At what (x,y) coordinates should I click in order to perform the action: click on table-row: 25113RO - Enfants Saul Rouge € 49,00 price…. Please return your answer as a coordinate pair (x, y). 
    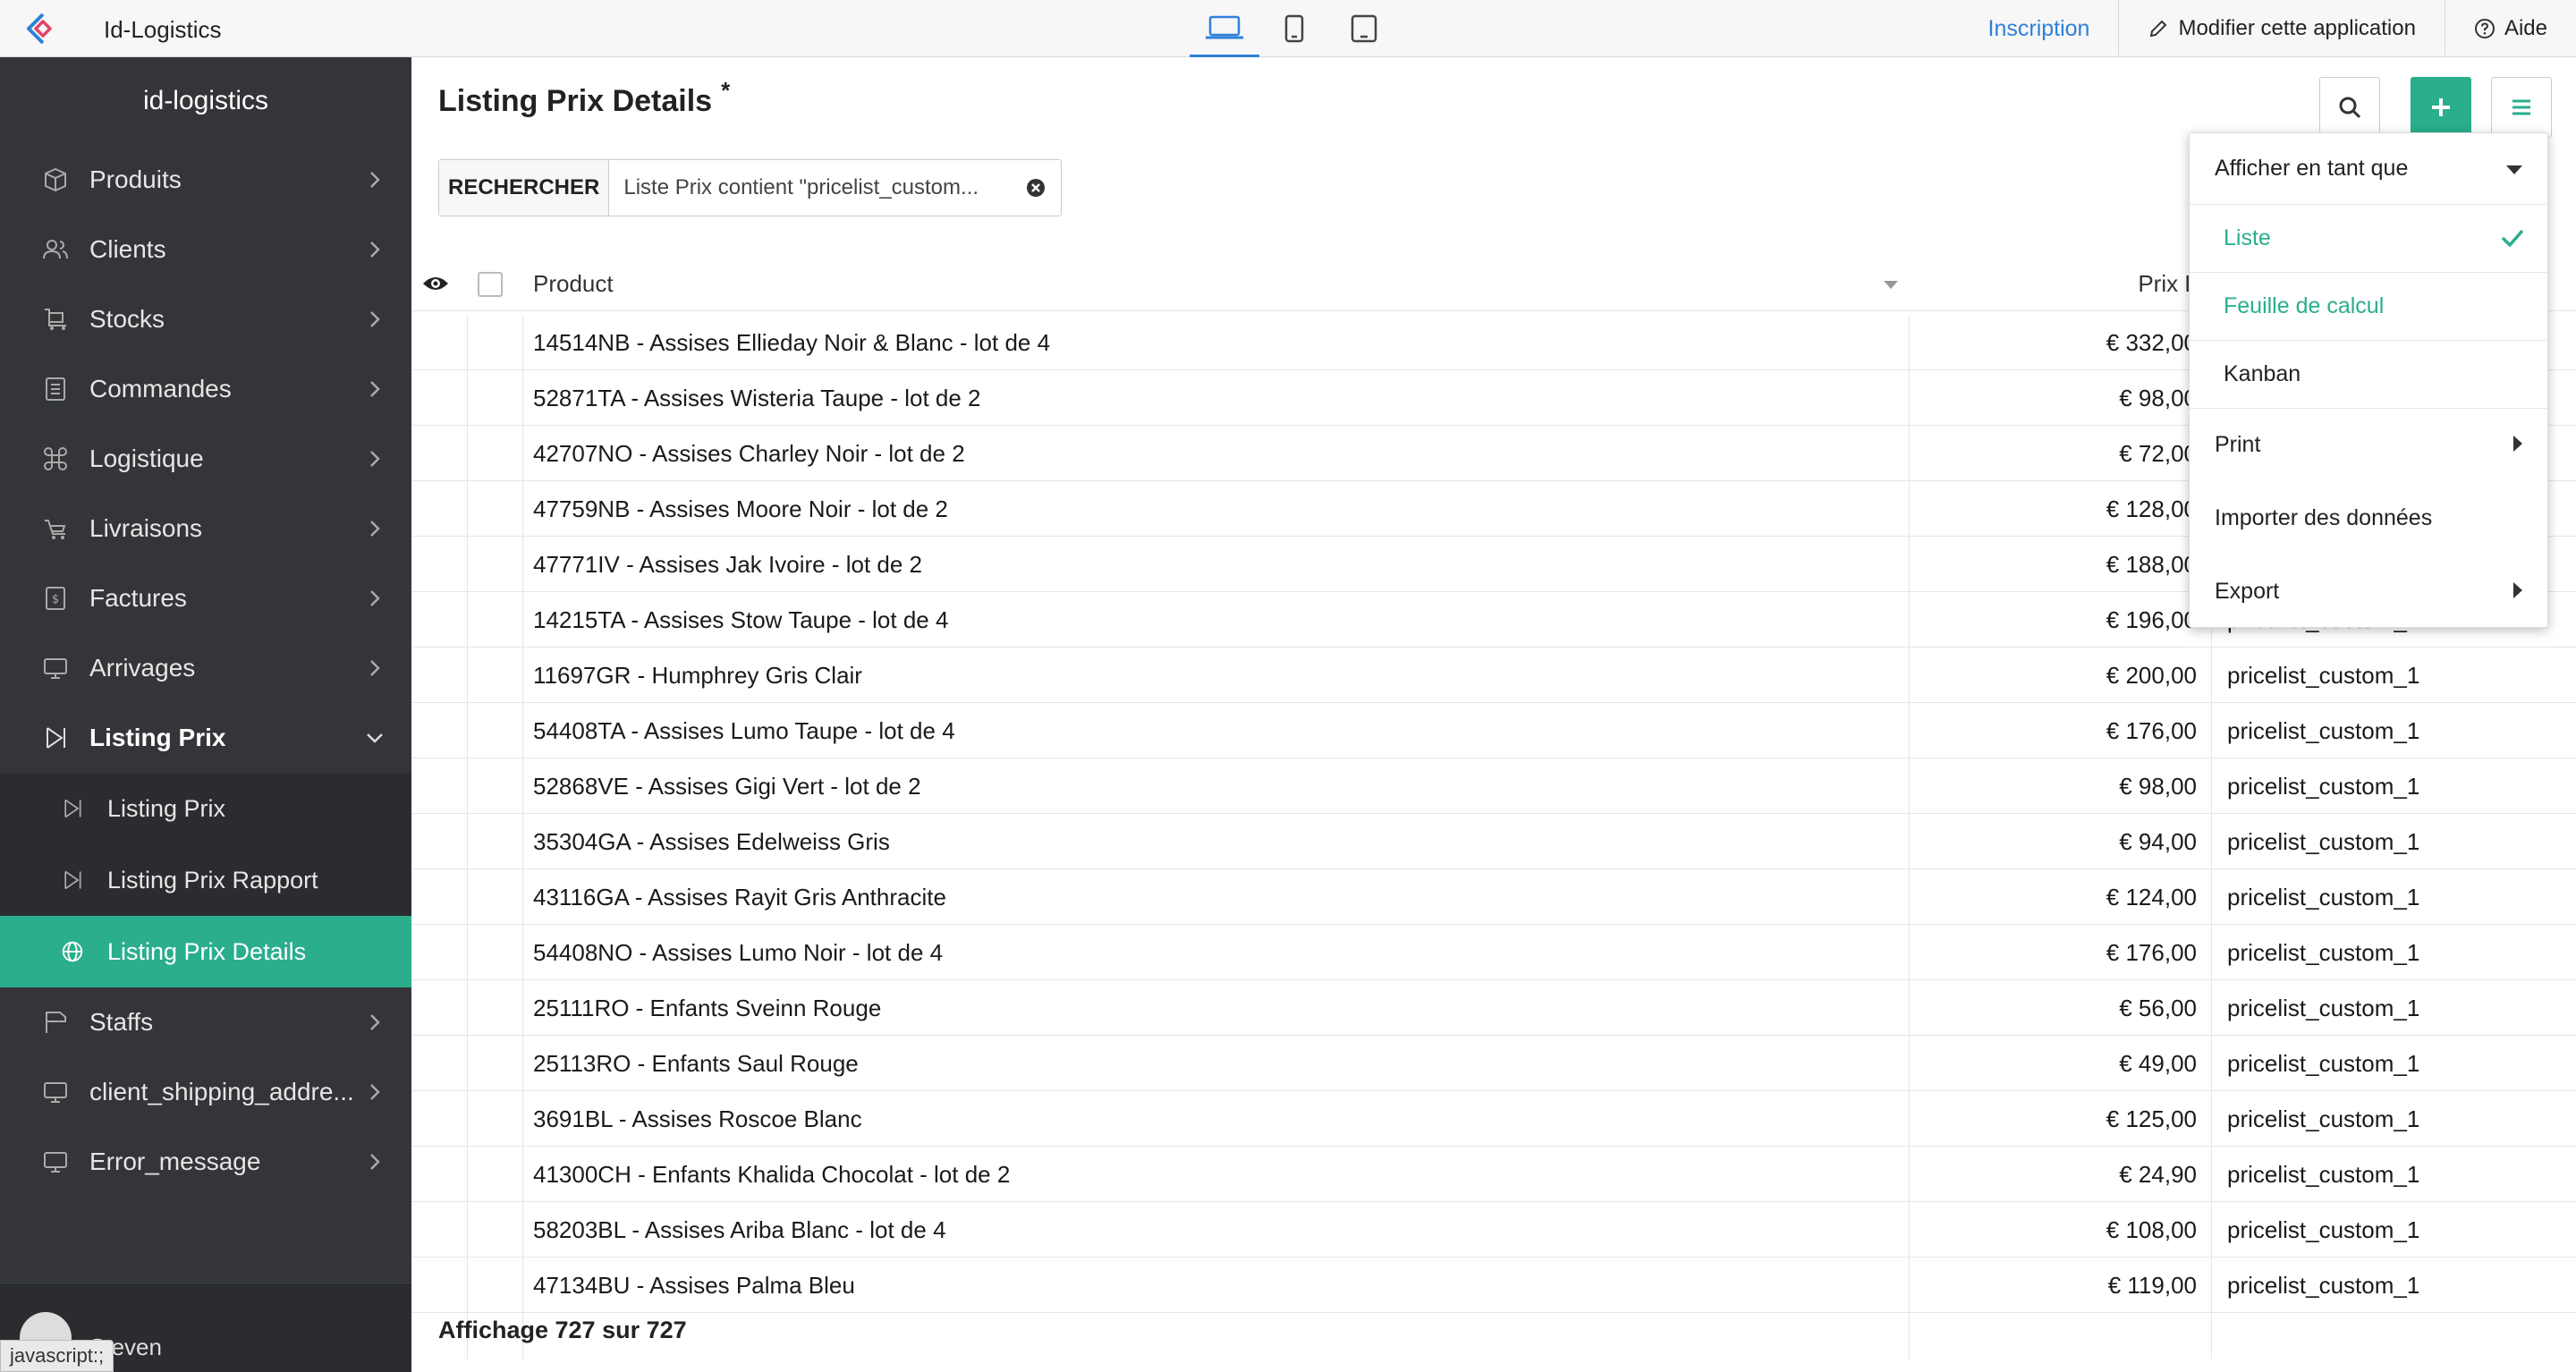
    Looking at the image, I should click on (1493, 1063).